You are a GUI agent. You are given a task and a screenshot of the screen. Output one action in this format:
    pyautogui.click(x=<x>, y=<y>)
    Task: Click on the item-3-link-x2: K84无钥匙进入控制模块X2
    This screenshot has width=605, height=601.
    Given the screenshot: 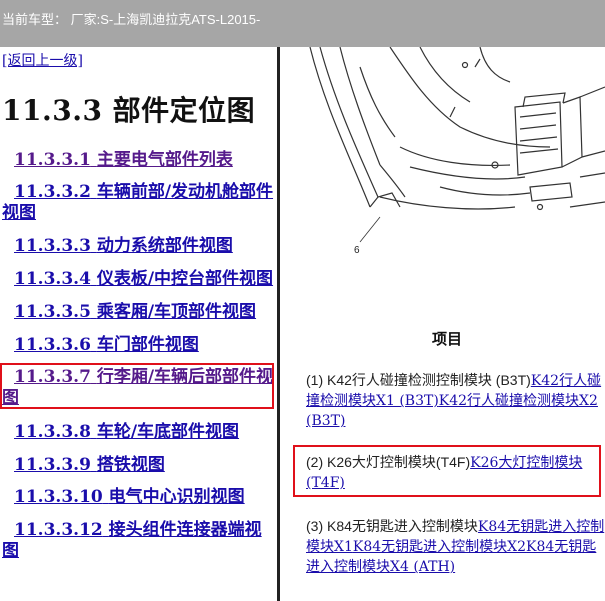 What is the action you would take?
    pyautogui.click(x=439, y=547)
    